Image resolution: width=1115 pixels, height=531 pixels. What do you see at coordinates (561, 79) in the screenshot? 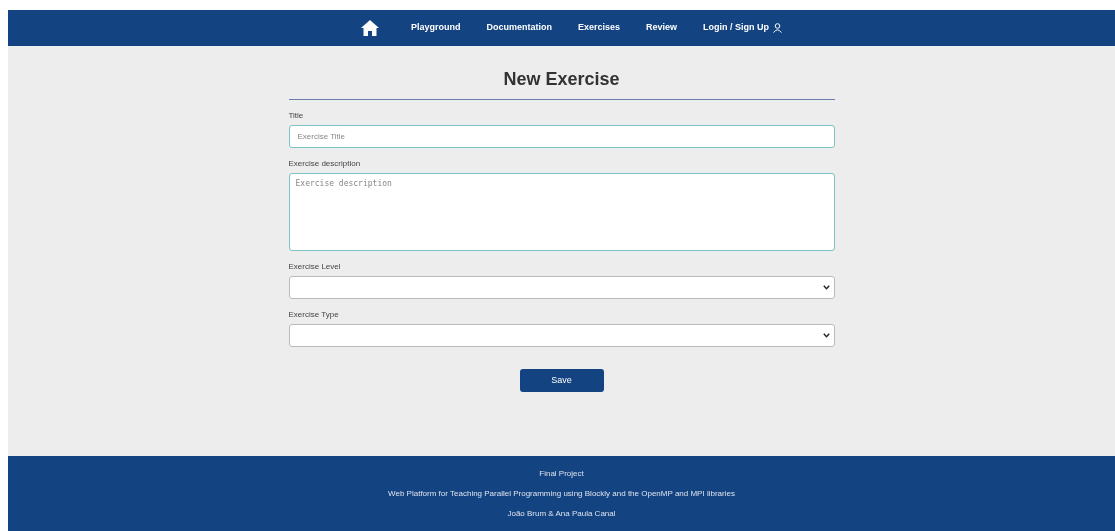
I see `page-title: New Exercise` at bounding box center [561, 79].